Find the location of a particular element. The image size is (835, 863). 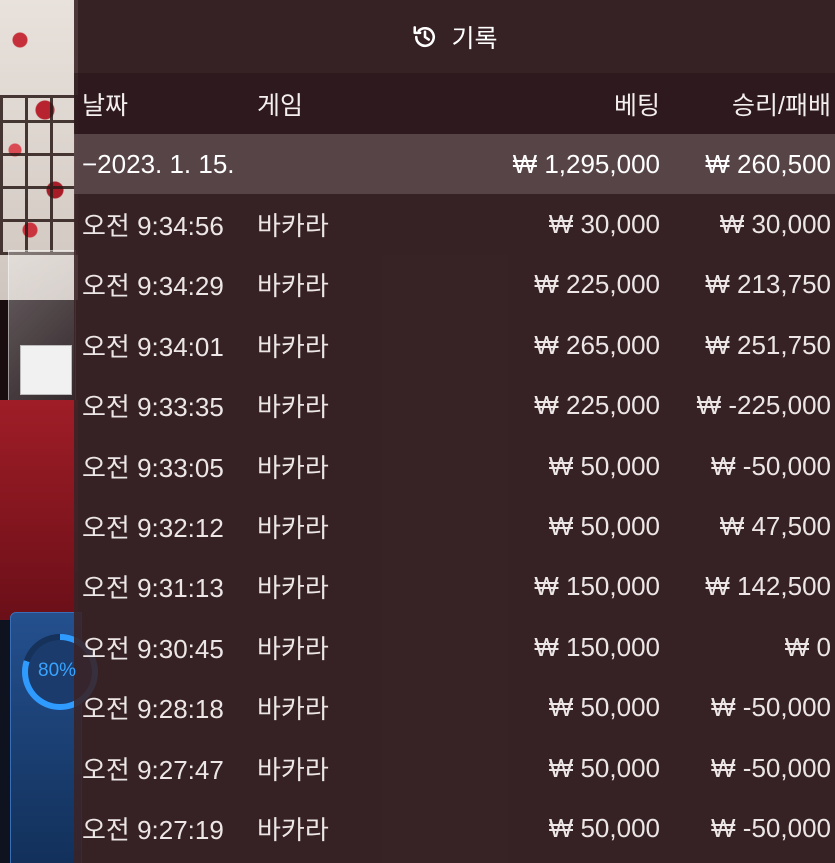

row-result: ₩ 47,500 is located at coordinates (775, 526).